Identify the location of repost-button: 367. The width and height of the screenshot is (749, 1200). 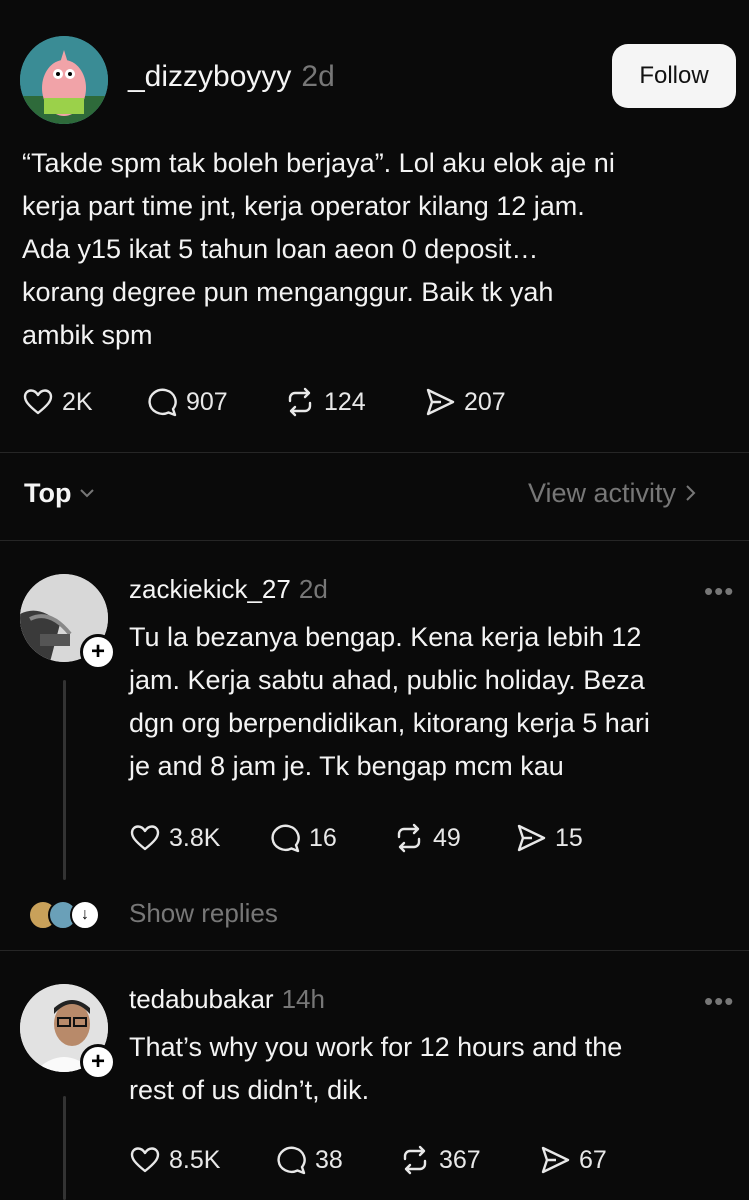
(469, 1160).